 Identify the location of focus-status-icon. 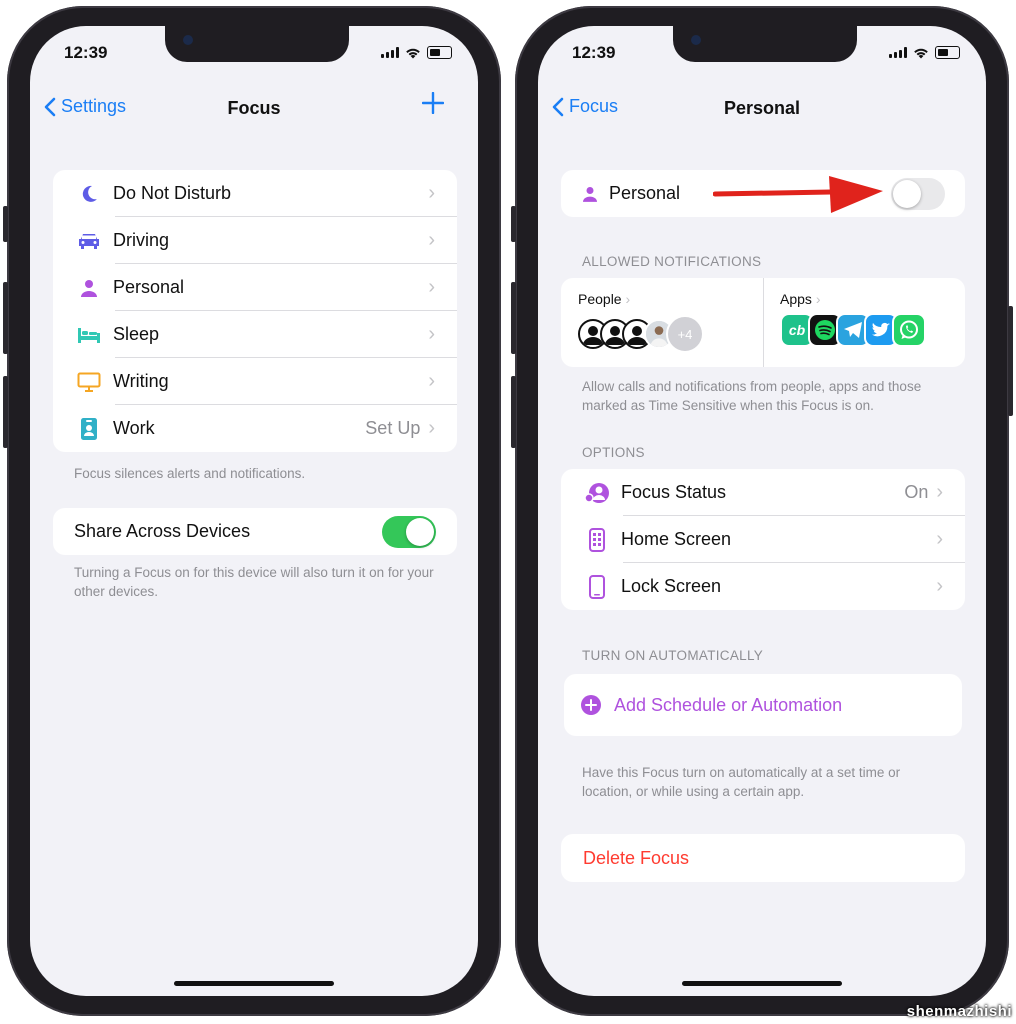
(596, 492).